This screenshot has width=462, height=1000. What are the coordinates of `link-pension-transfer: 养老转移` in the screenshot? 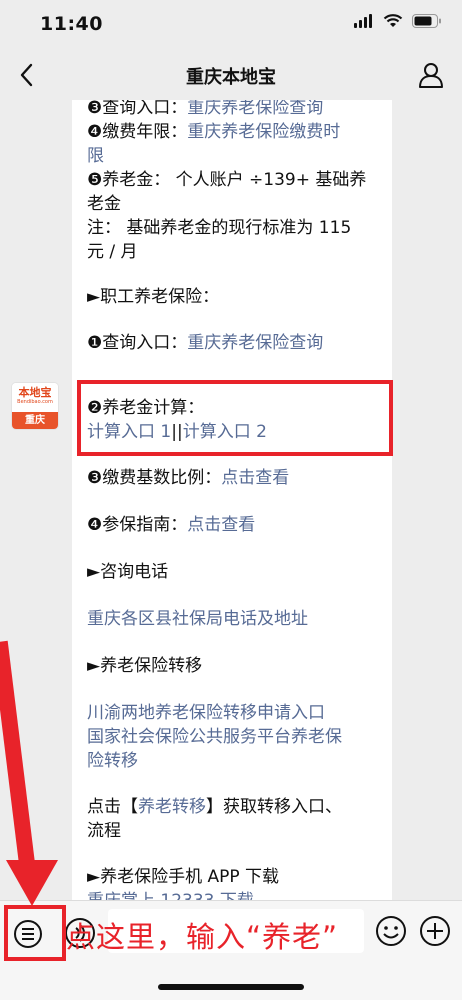 It's located at (172, 807).